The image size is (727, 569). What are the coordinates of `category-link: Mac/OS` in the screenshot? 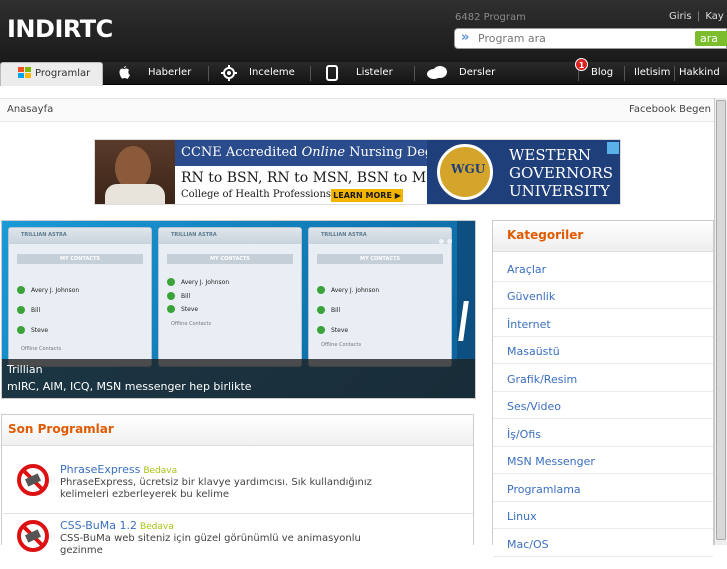 It's located at (603, 543).